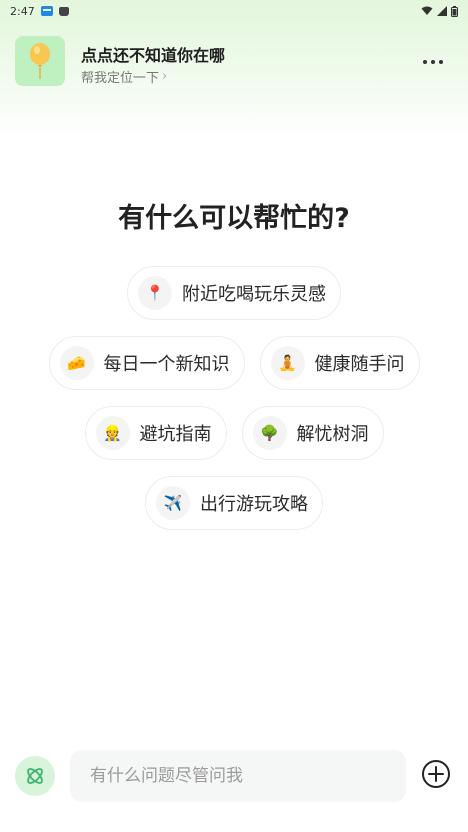 This screenshot has height=832, width=468. I want to click on balloon-icon, so click(40, 61).